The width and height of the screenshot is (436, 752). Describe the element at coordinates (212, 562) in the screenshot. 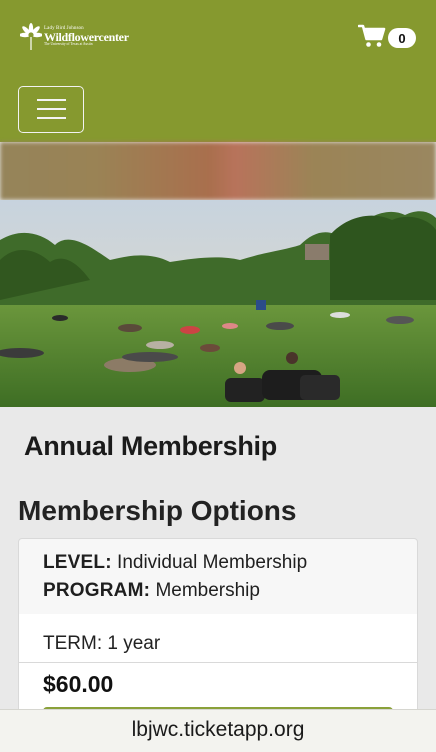

I see `level-value: Individual Membership` at that location.